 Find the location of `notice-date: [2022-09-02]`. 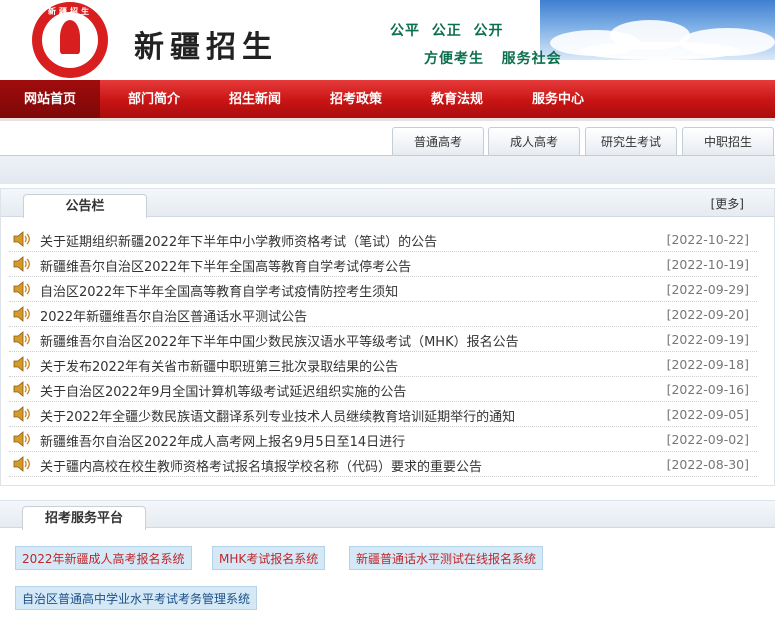

notice-date: [2022-09-02] is located at coordinates (707, 439).